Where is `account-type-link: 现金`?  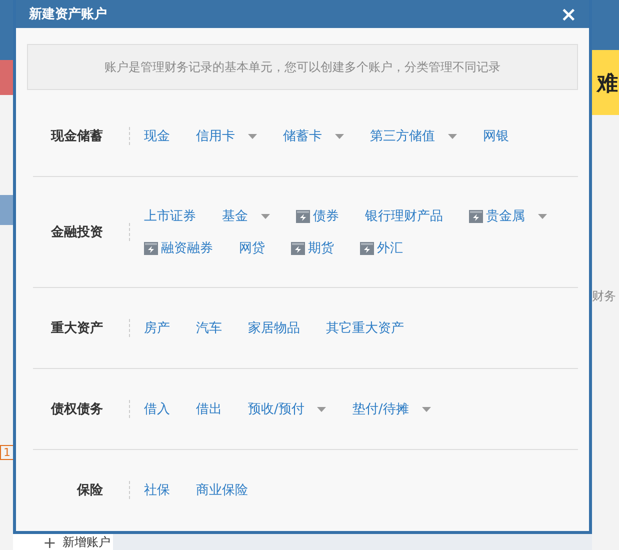 account-type-link: 现金 is located at coordinates (157, 136).